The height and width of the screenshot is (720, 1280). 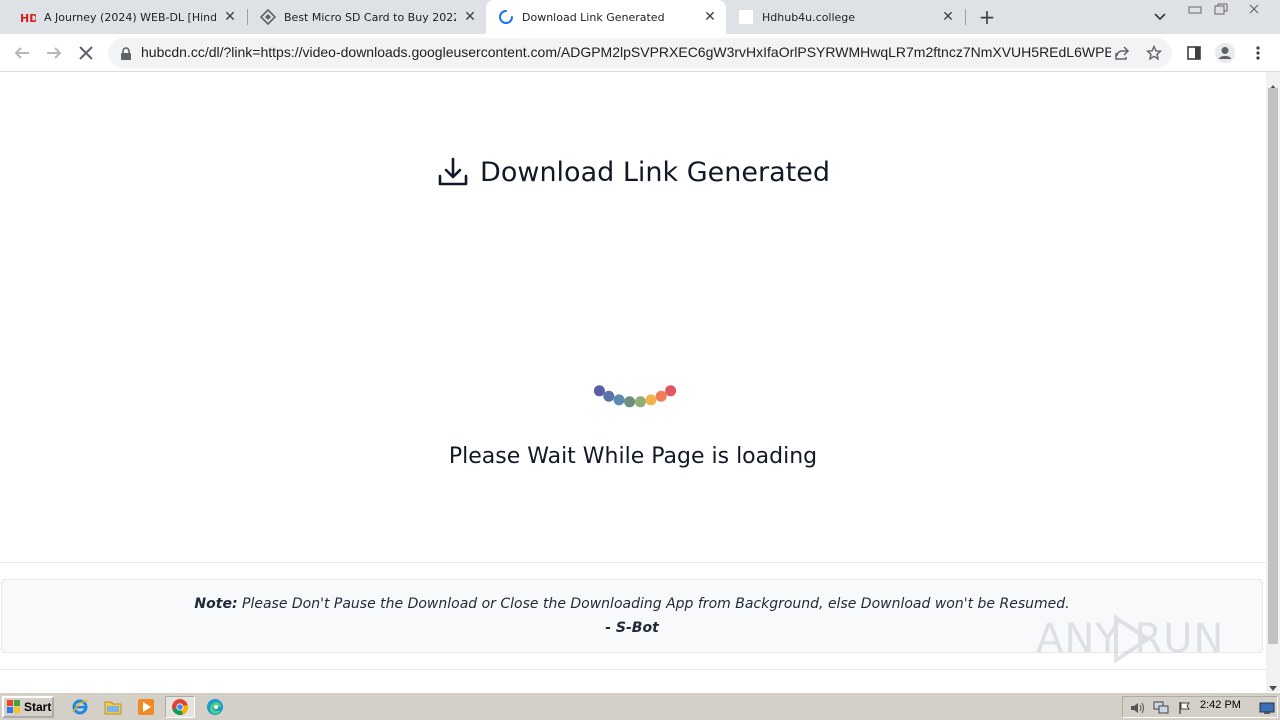 I want to click on watermark-play-icon, so click(x=1133, y=639).